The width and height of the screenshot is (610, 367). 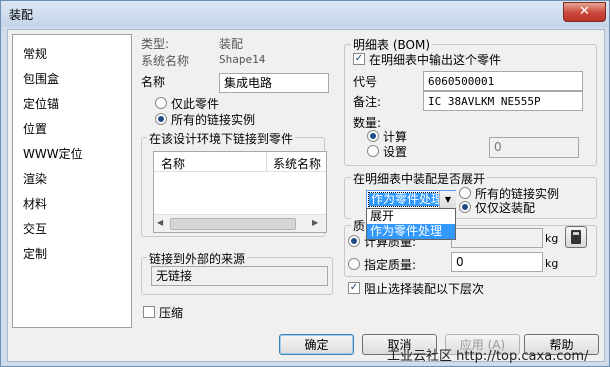 I want to click on ext-link-value: 无链接, so click(x=239, y=276).